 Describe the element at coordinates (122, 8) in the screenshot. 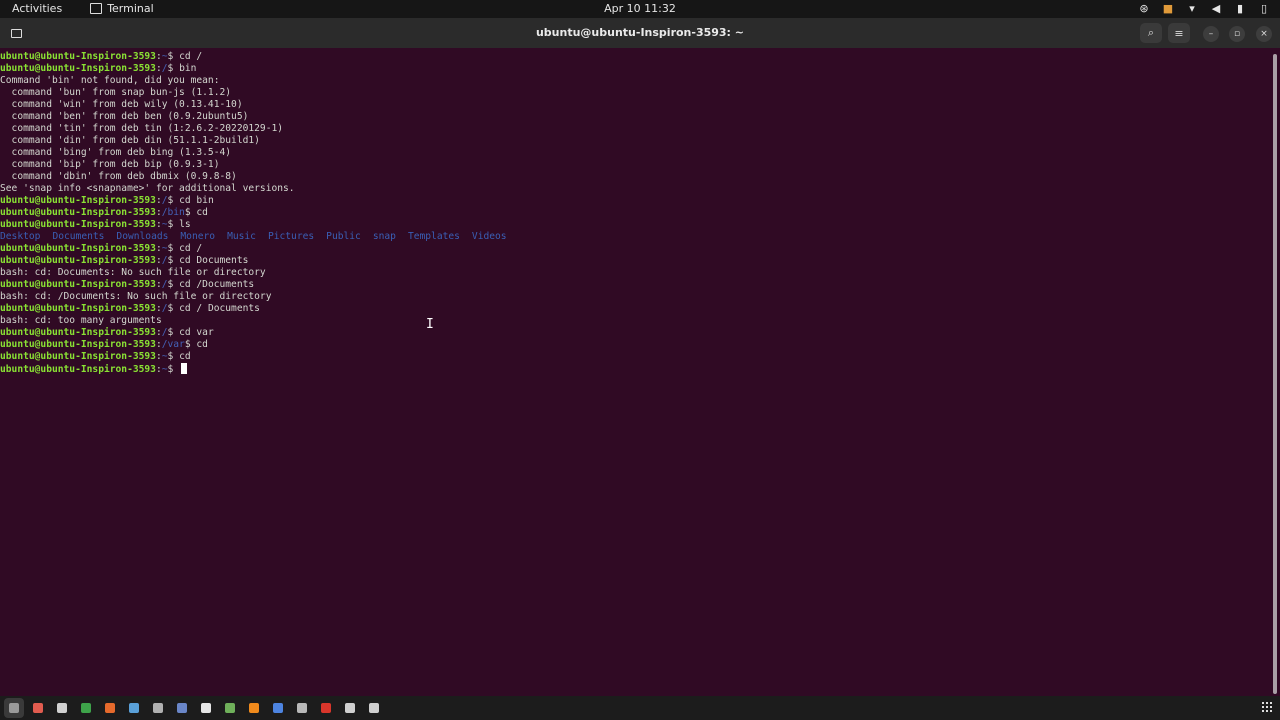

I see `app-menu-terminal: Terminal` at that location.